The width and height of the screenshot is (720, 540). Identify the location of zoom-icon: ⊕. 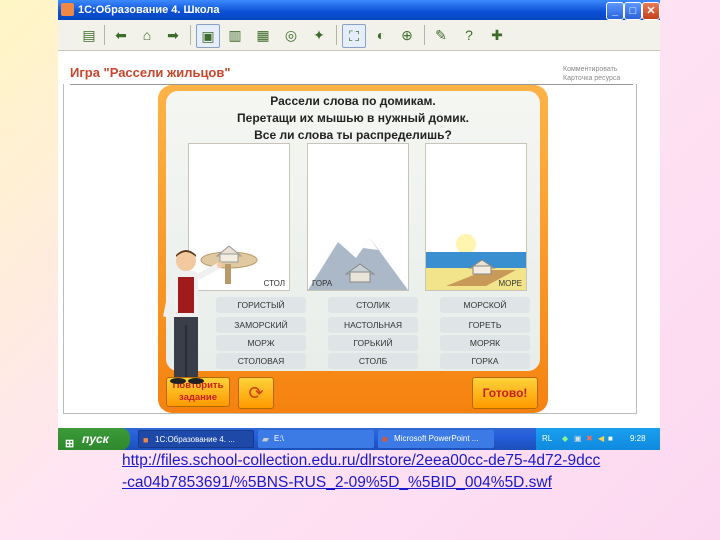
(407, 35).